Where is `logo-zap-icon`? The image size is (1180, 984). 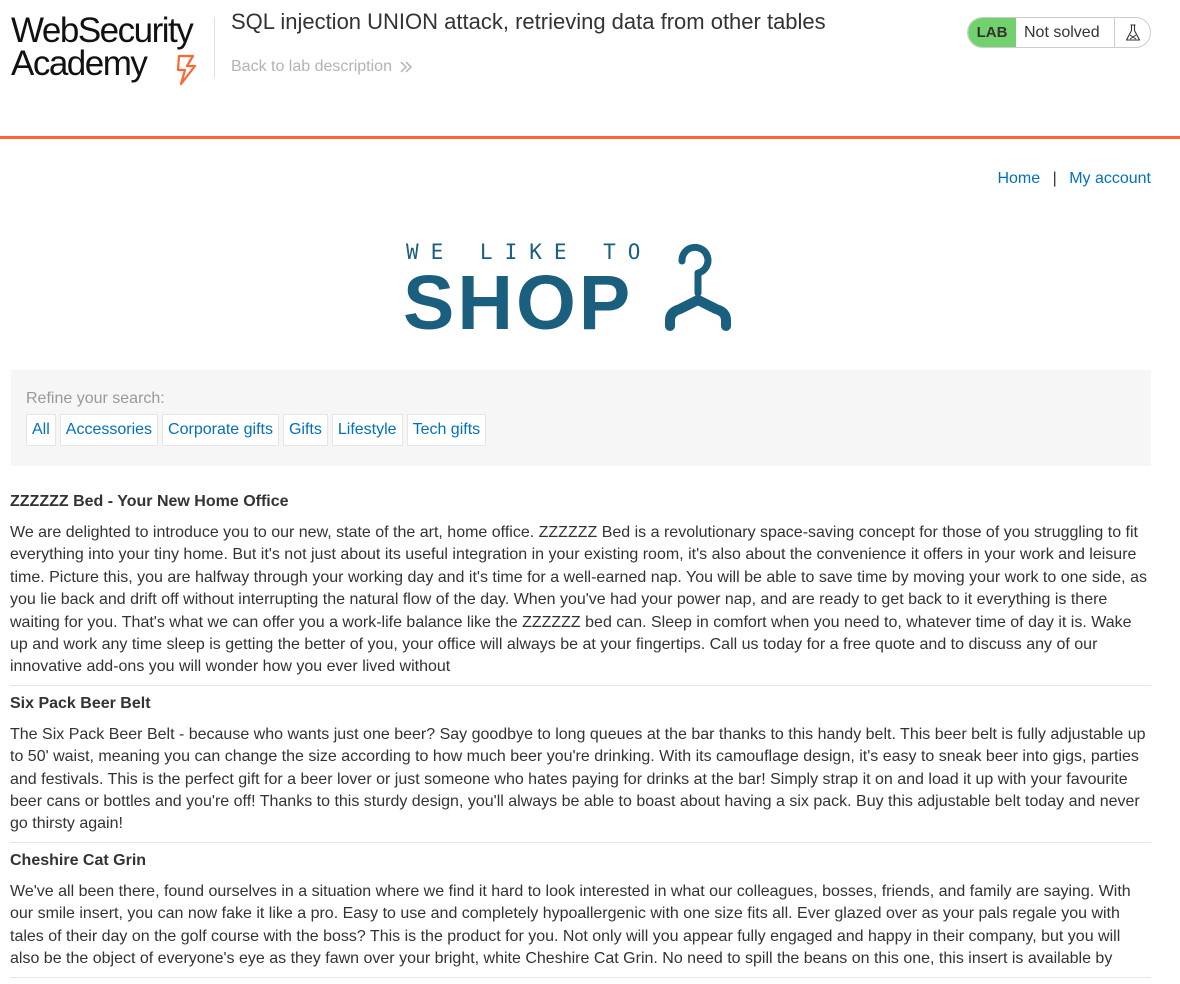 logo-zap-icon is located at coordinates (186, 70).